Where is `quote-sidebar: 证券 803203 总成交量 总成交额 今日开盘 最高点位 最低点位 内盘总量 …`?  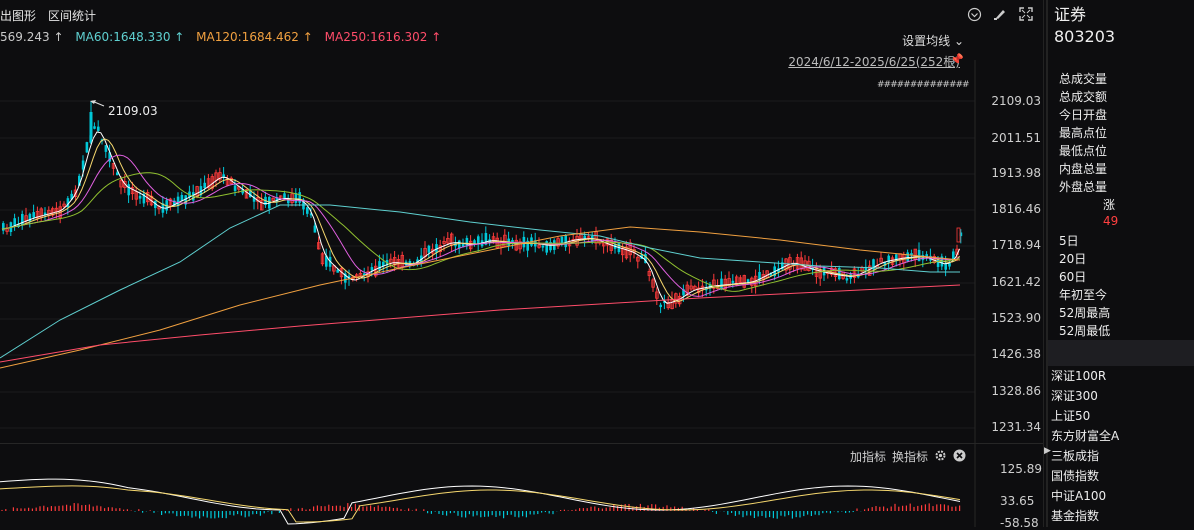 quote-sidebar: 证券 803203 总成交量 总成交额 今日开盘 最高点位 最低点位 内盘总量 … is located at coordinates (1119, 263).